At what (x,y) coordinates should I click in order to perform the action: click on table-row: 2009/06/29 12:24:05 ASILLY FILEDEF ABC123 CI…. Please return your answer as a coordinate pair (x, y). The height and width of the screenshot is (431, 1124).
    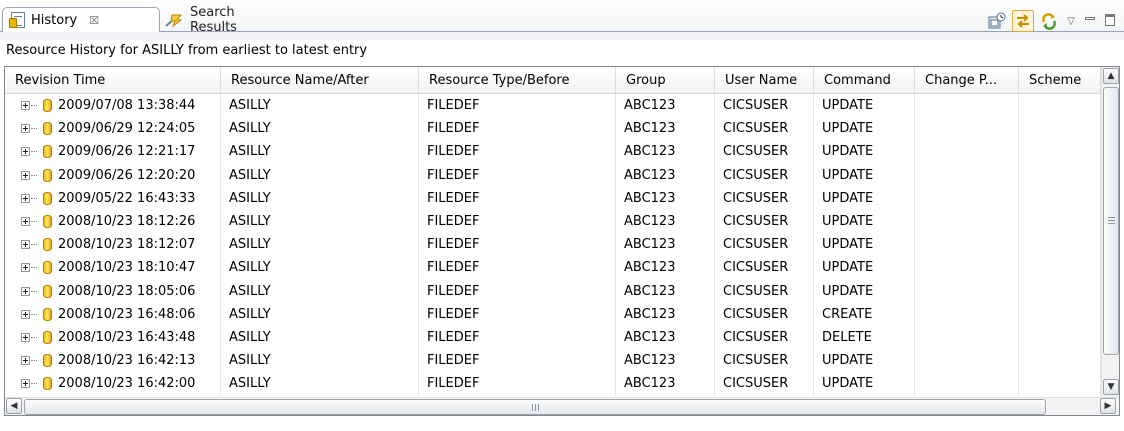
    Looking at the image, I should click on (553, 129).